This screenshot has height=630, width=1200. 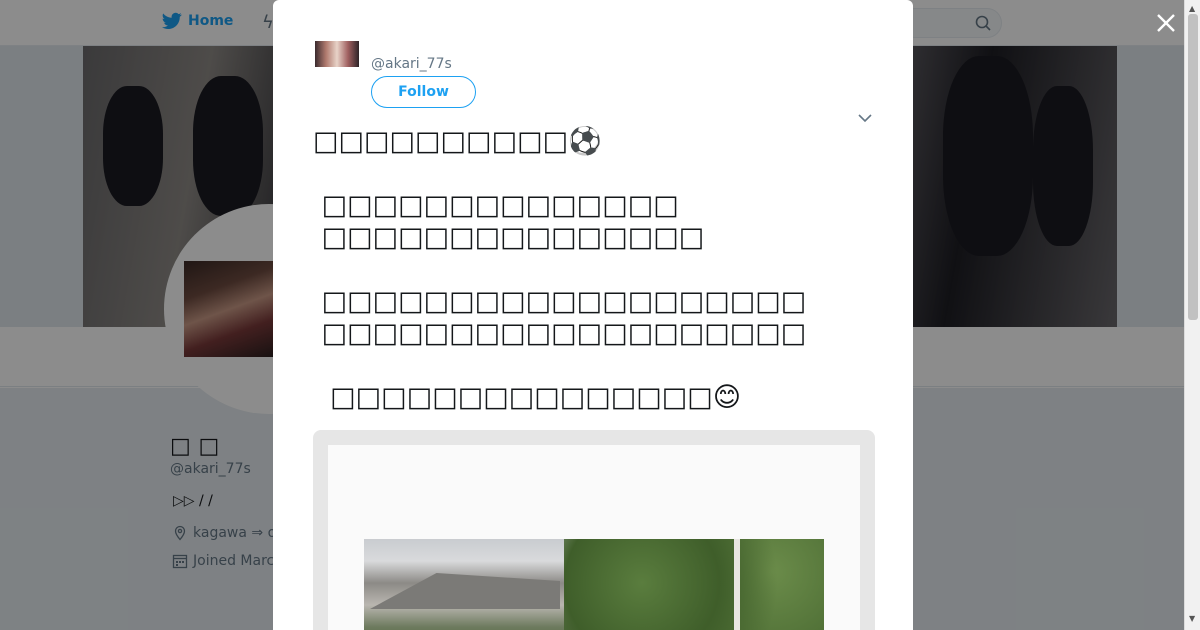 What do you see at coordinates (594, 537) in the screenshot?
I see `media-frame` at bounding box center [594, 537].